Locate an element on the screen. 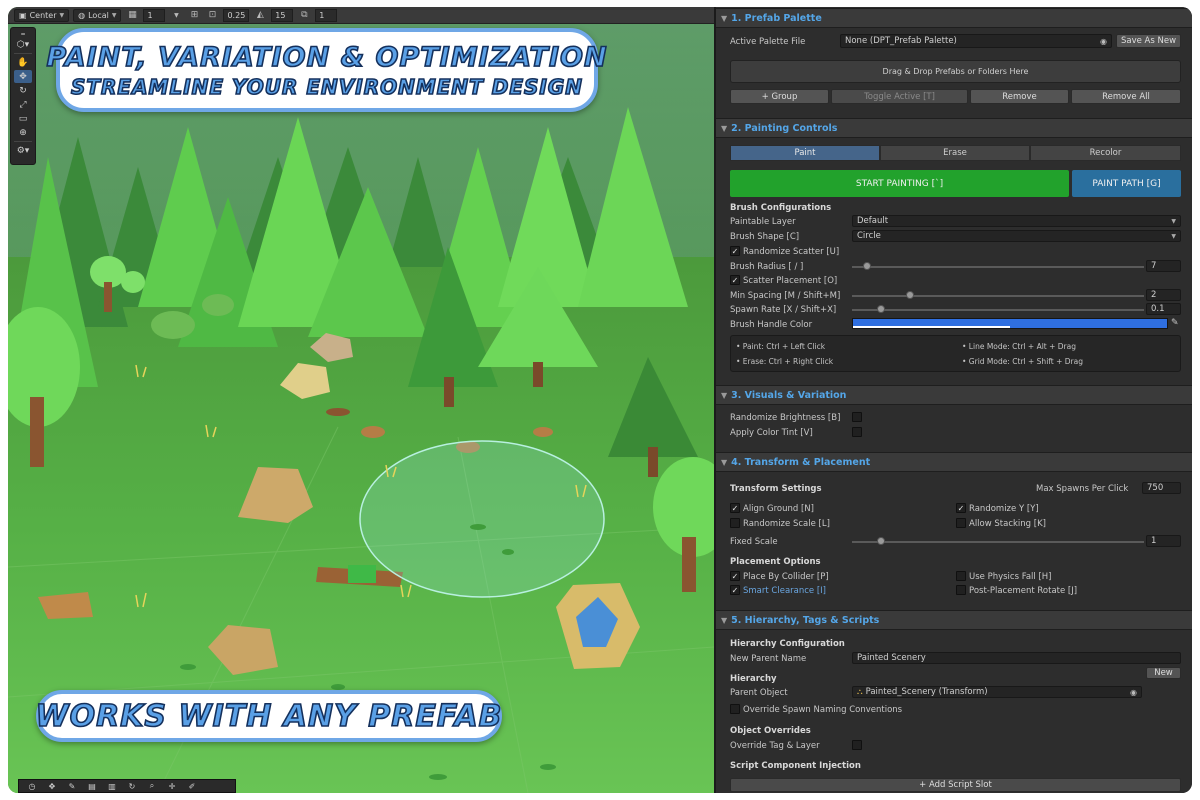 The width and height of the screenshot is (1200, 800). scale-snap-field: 1 is located at coordinates (326, 15).